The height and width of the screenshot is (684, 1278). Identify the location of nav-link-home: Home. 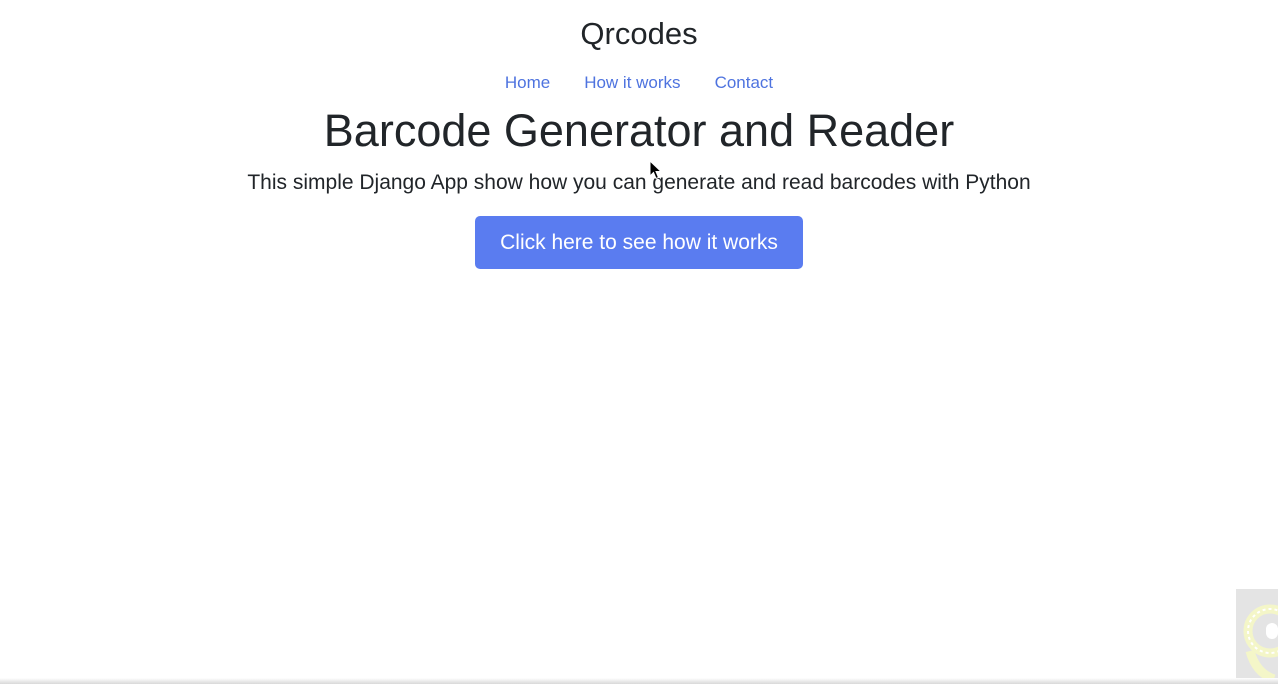
(527, 83).